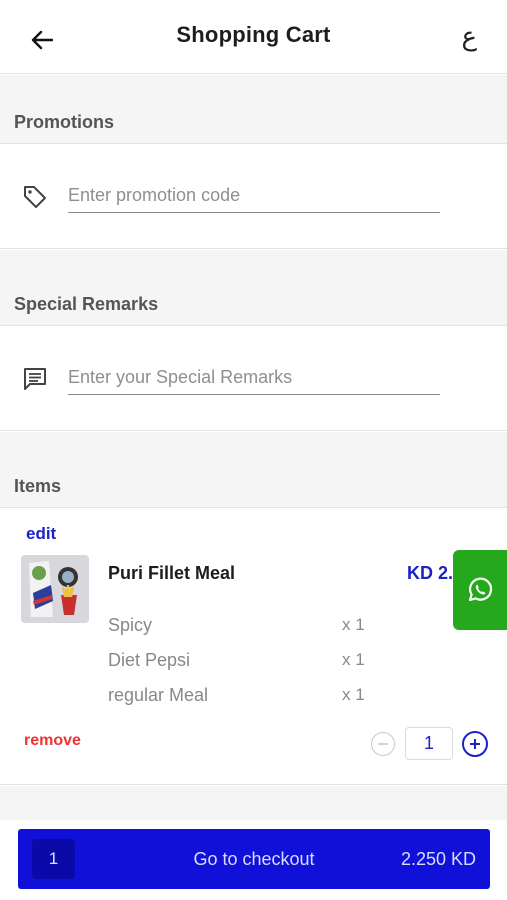 This screenshot has height=900, width=507. Describe the element at coordinates (253, 34) in the screenshot. I see `page-title: Shopping Cart` at that location.